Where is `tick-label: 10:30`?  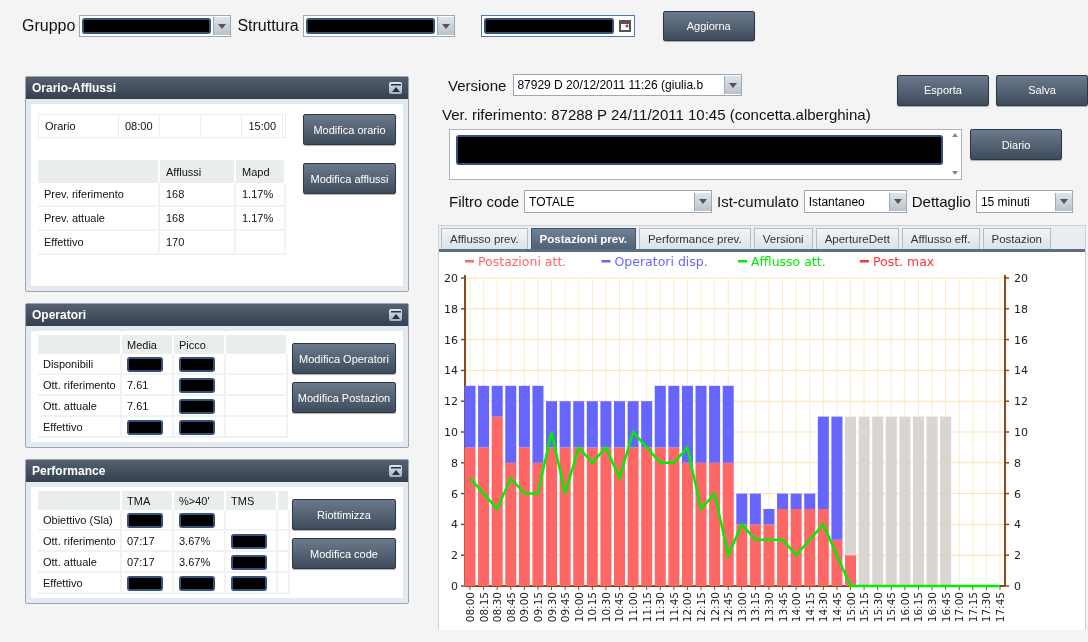 tick-label: 10:30 is located at coordinates (605, 607).